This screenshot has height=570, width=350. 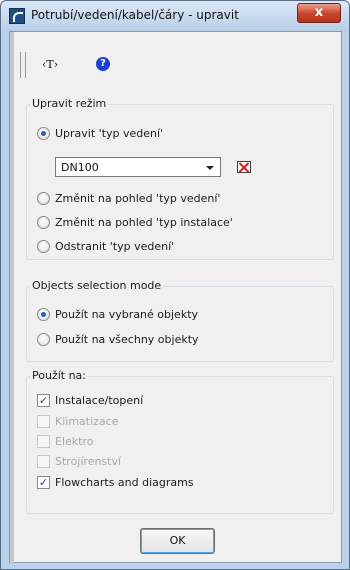 I want to click on apply-item-installation-heating: ✓ Instalace/topení, so click(x=90, y=400).